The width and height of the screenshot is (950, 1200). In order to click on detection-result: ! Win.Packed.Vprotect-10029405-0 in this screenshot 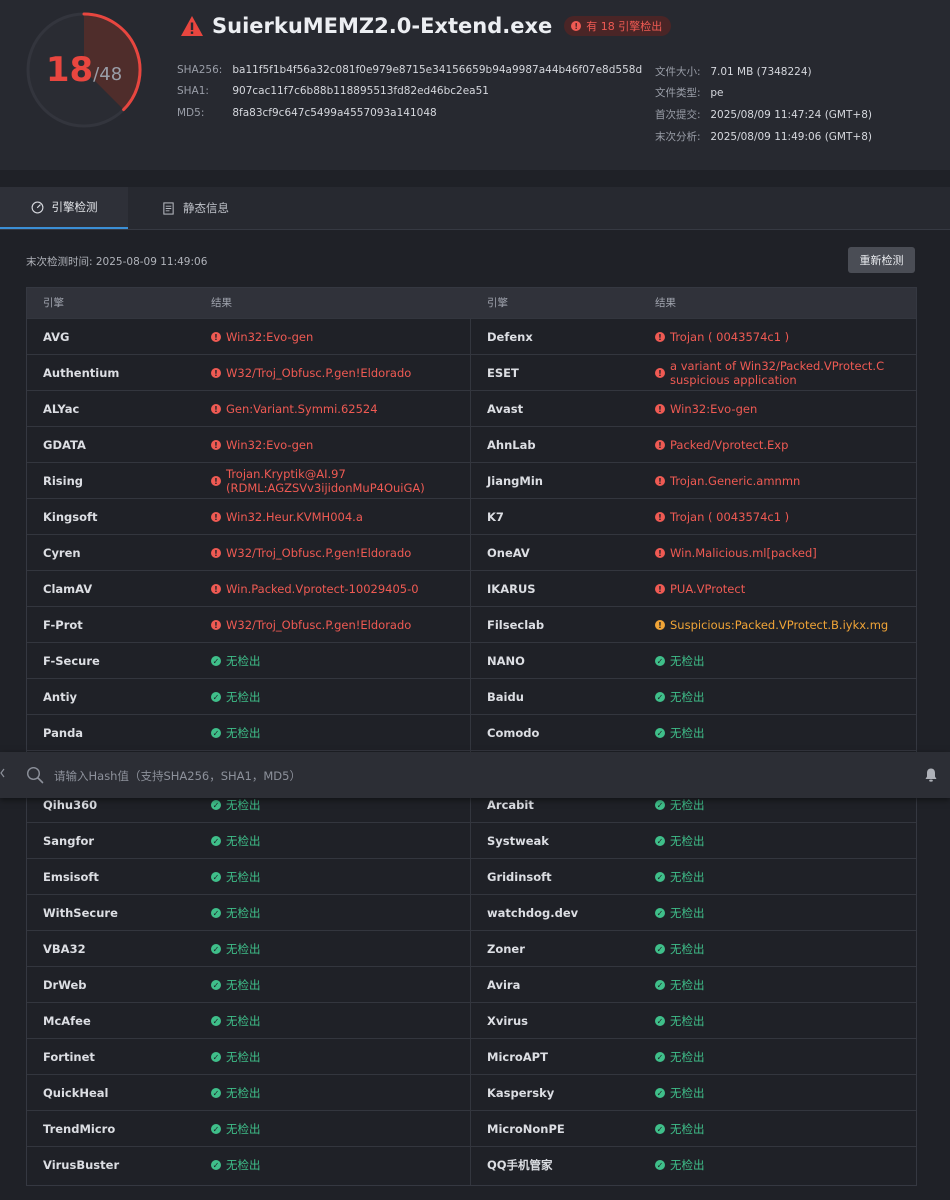, I will do `click(338, 589)`.